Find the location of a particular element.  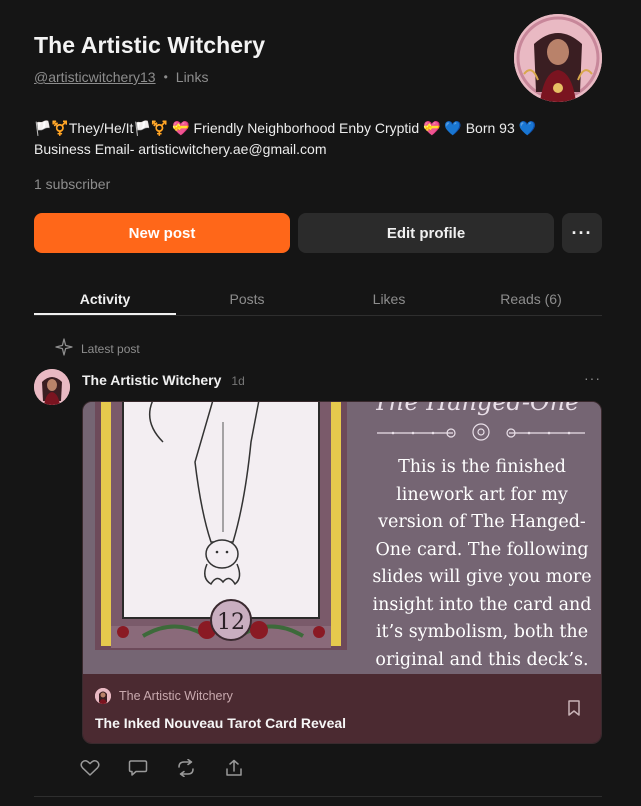

tab-activity: Activity is located at coordinates (105, 299).